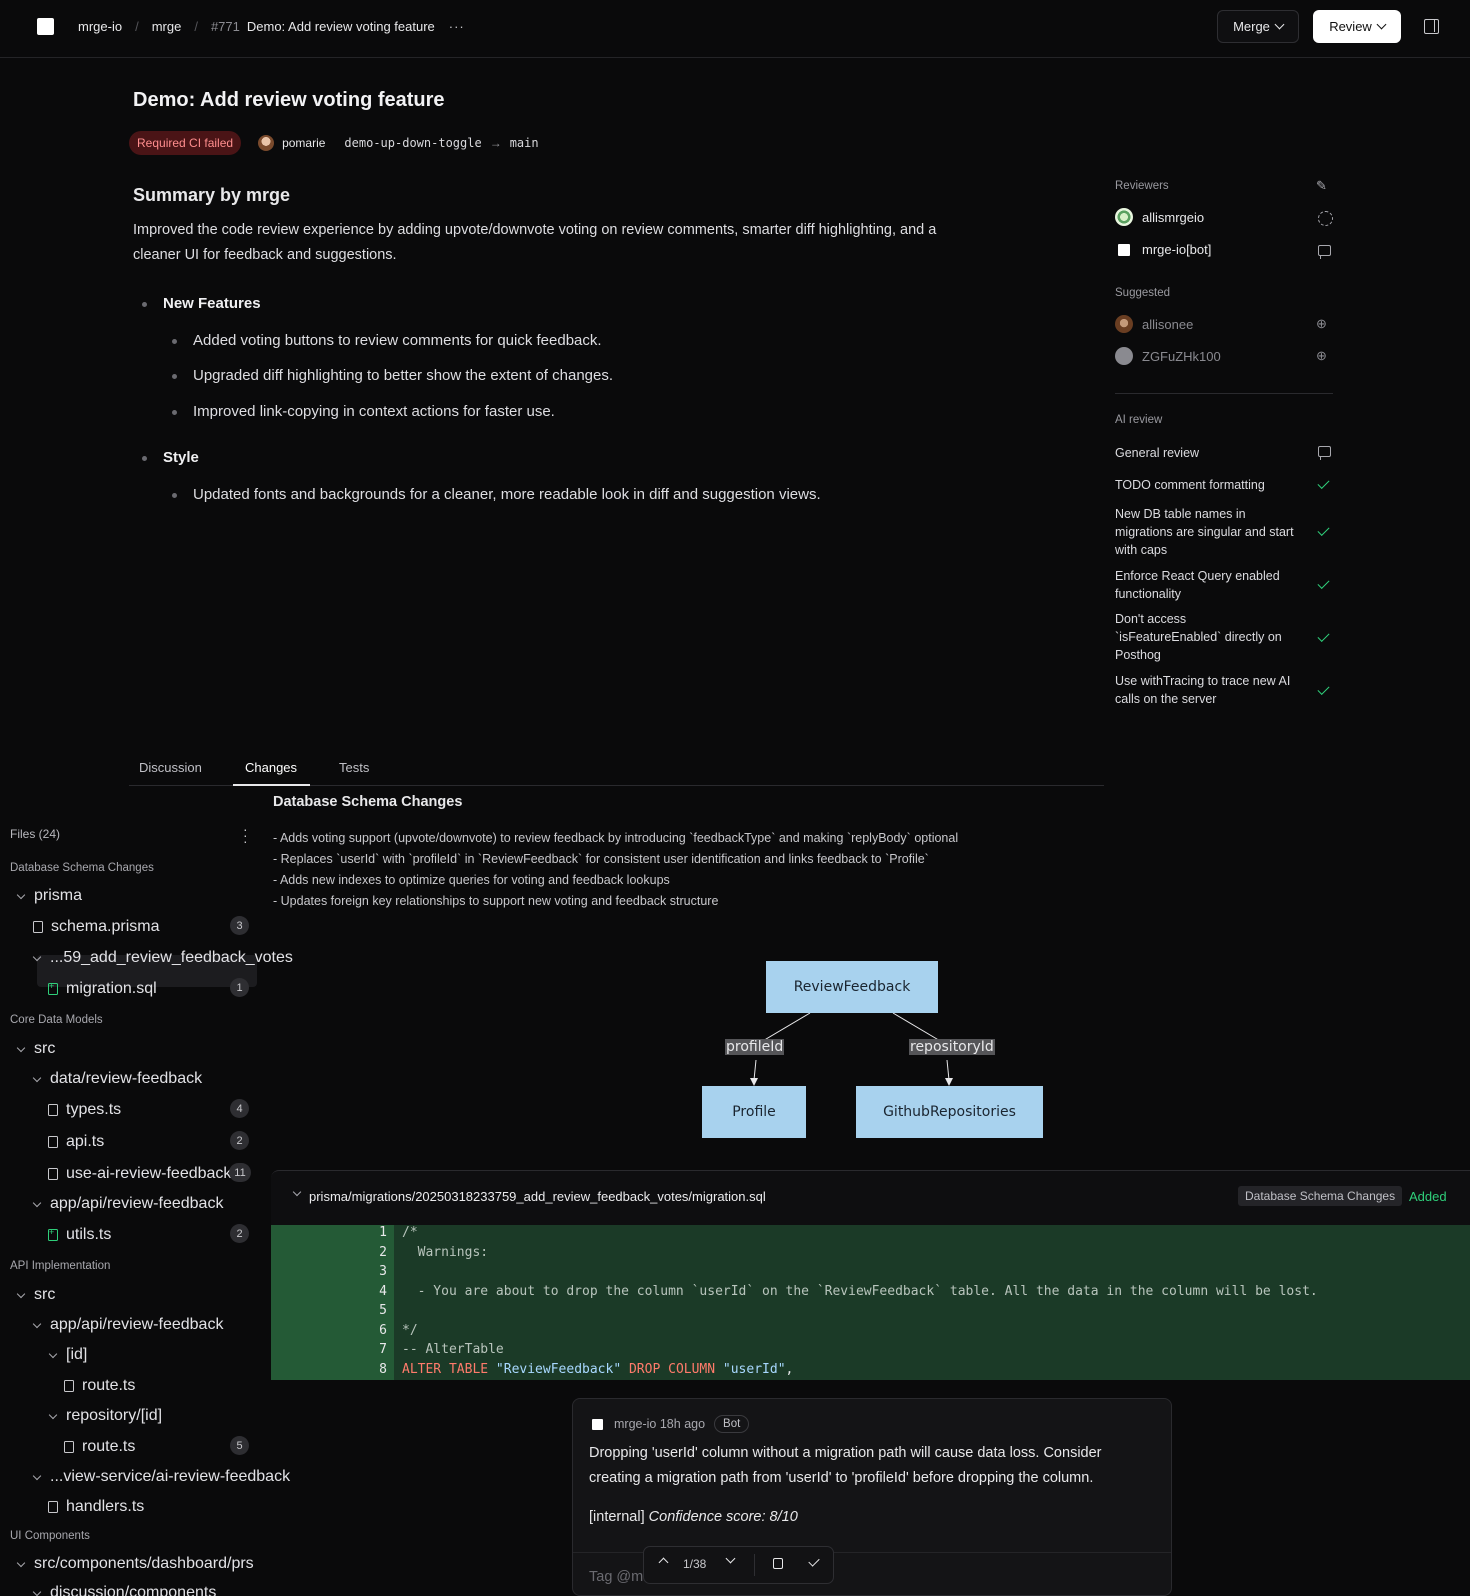 Image resolution: width=1470 pixels, height=1596 pixels. I want to click on sql-identifier: "ReviewFeedback", so click(558, 1369).